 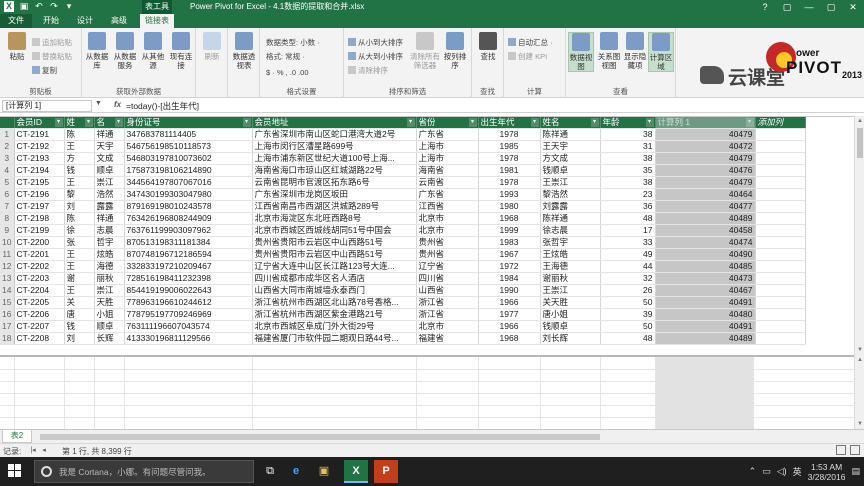 What do you see at coordinates (334, 171) in the screenshot?
I see `table-cell: 海南省海口市琼山区红城湖路22号` at bounding box center [334, 171].